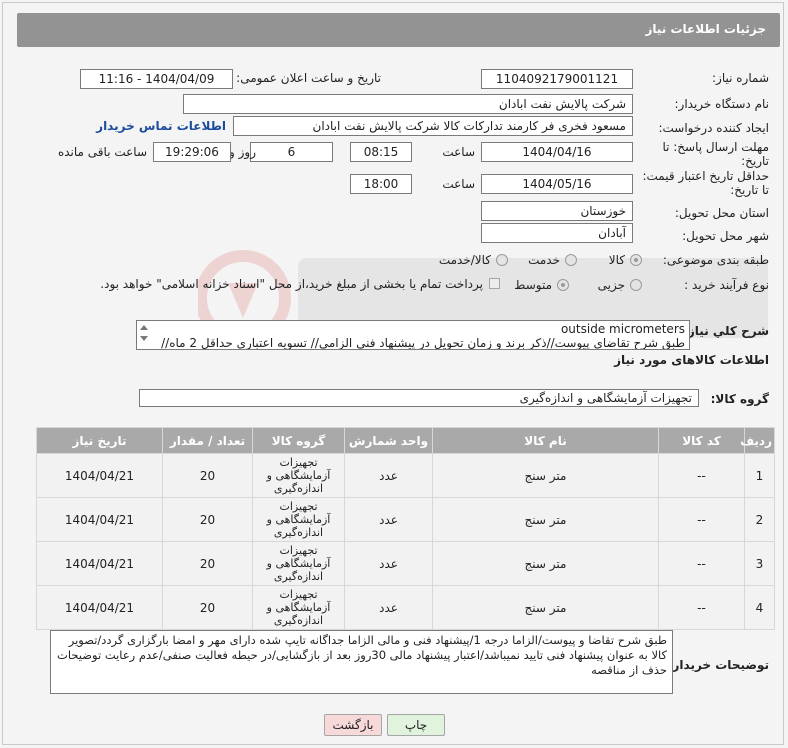 Image resolution: width=788 pixels, height=748 pixels. I want to click on province-label: استان محل تحویل:, so click(721, 213).